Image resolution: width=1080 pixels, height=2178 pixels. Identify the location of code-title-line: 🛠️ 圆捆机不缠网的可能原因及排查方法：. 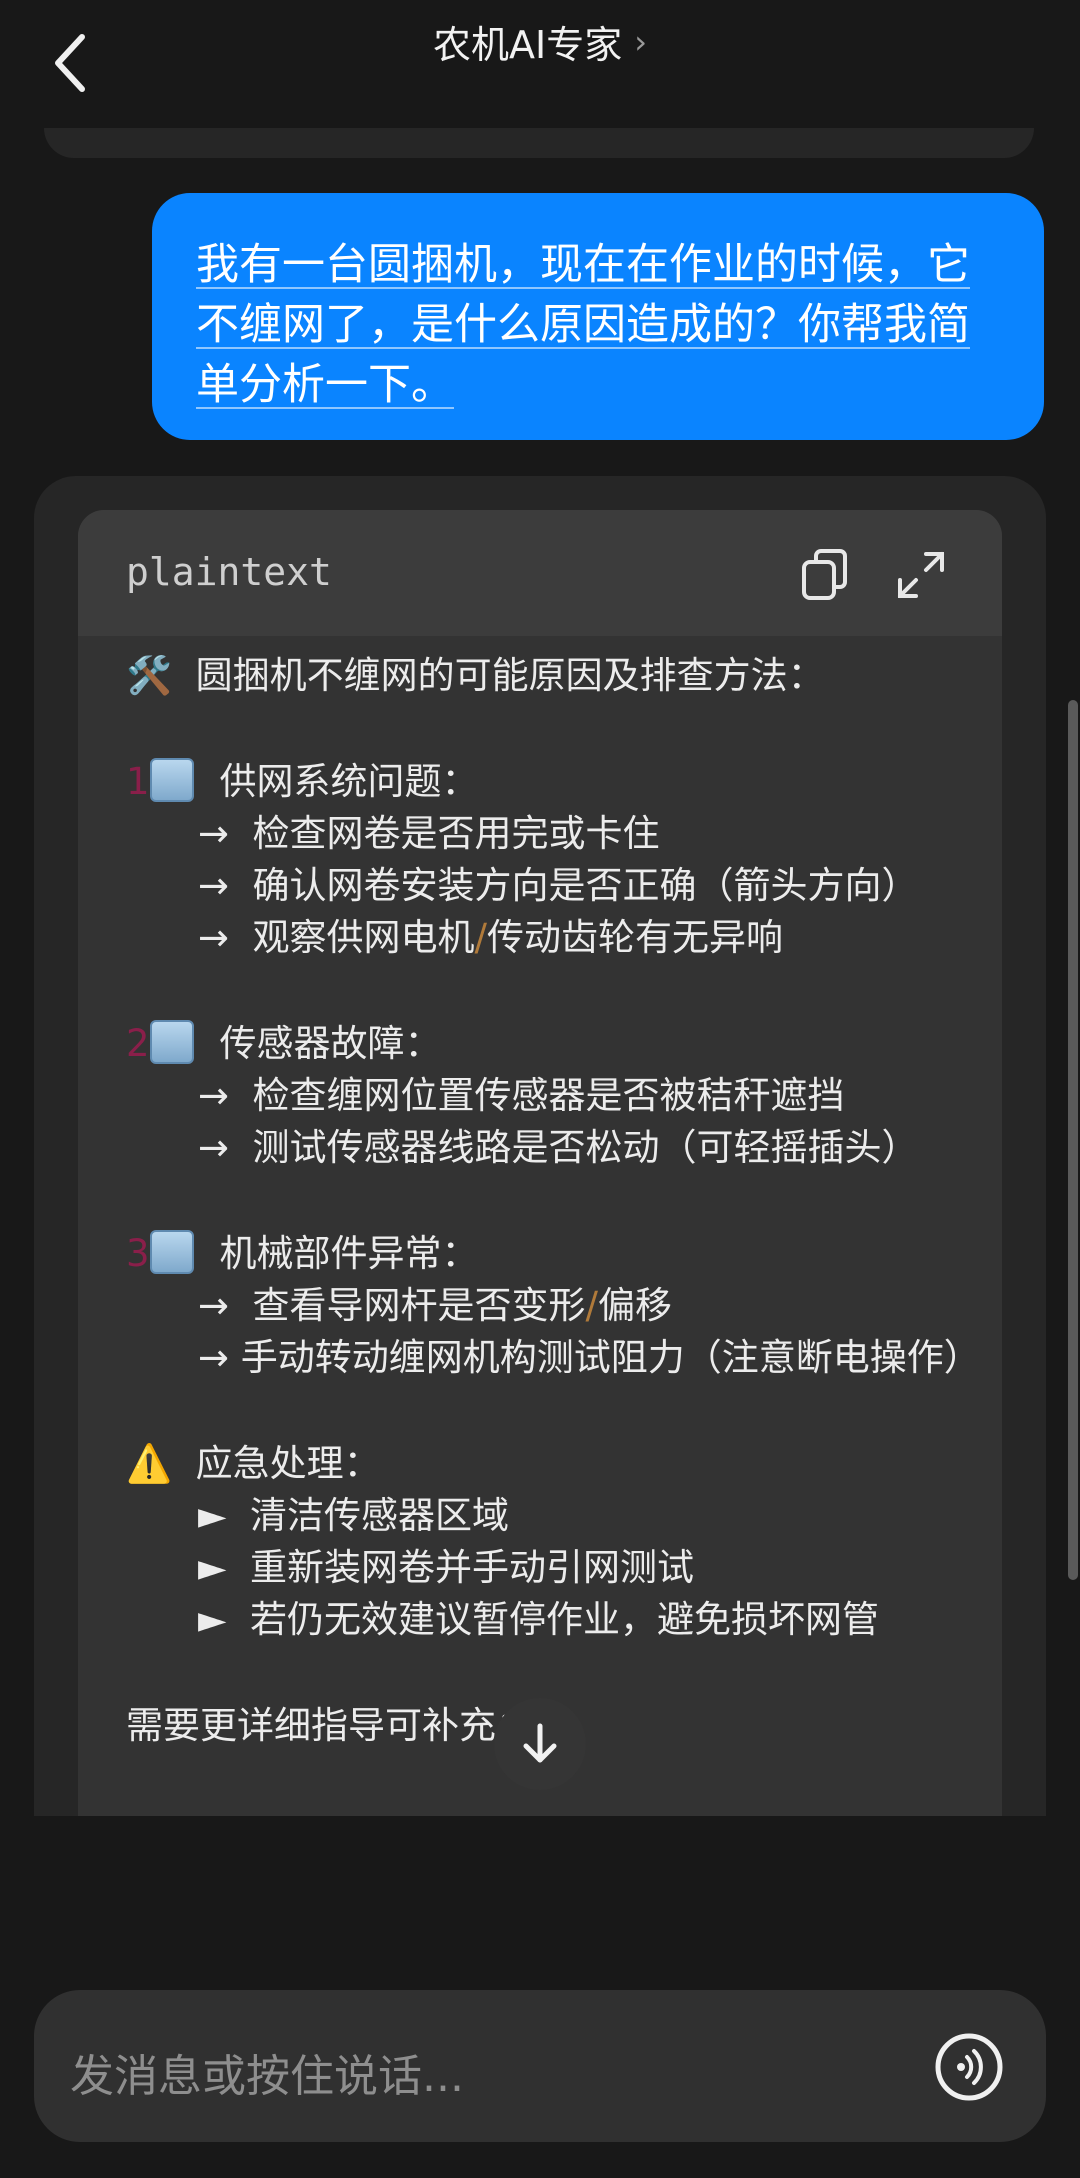
(475, 675).